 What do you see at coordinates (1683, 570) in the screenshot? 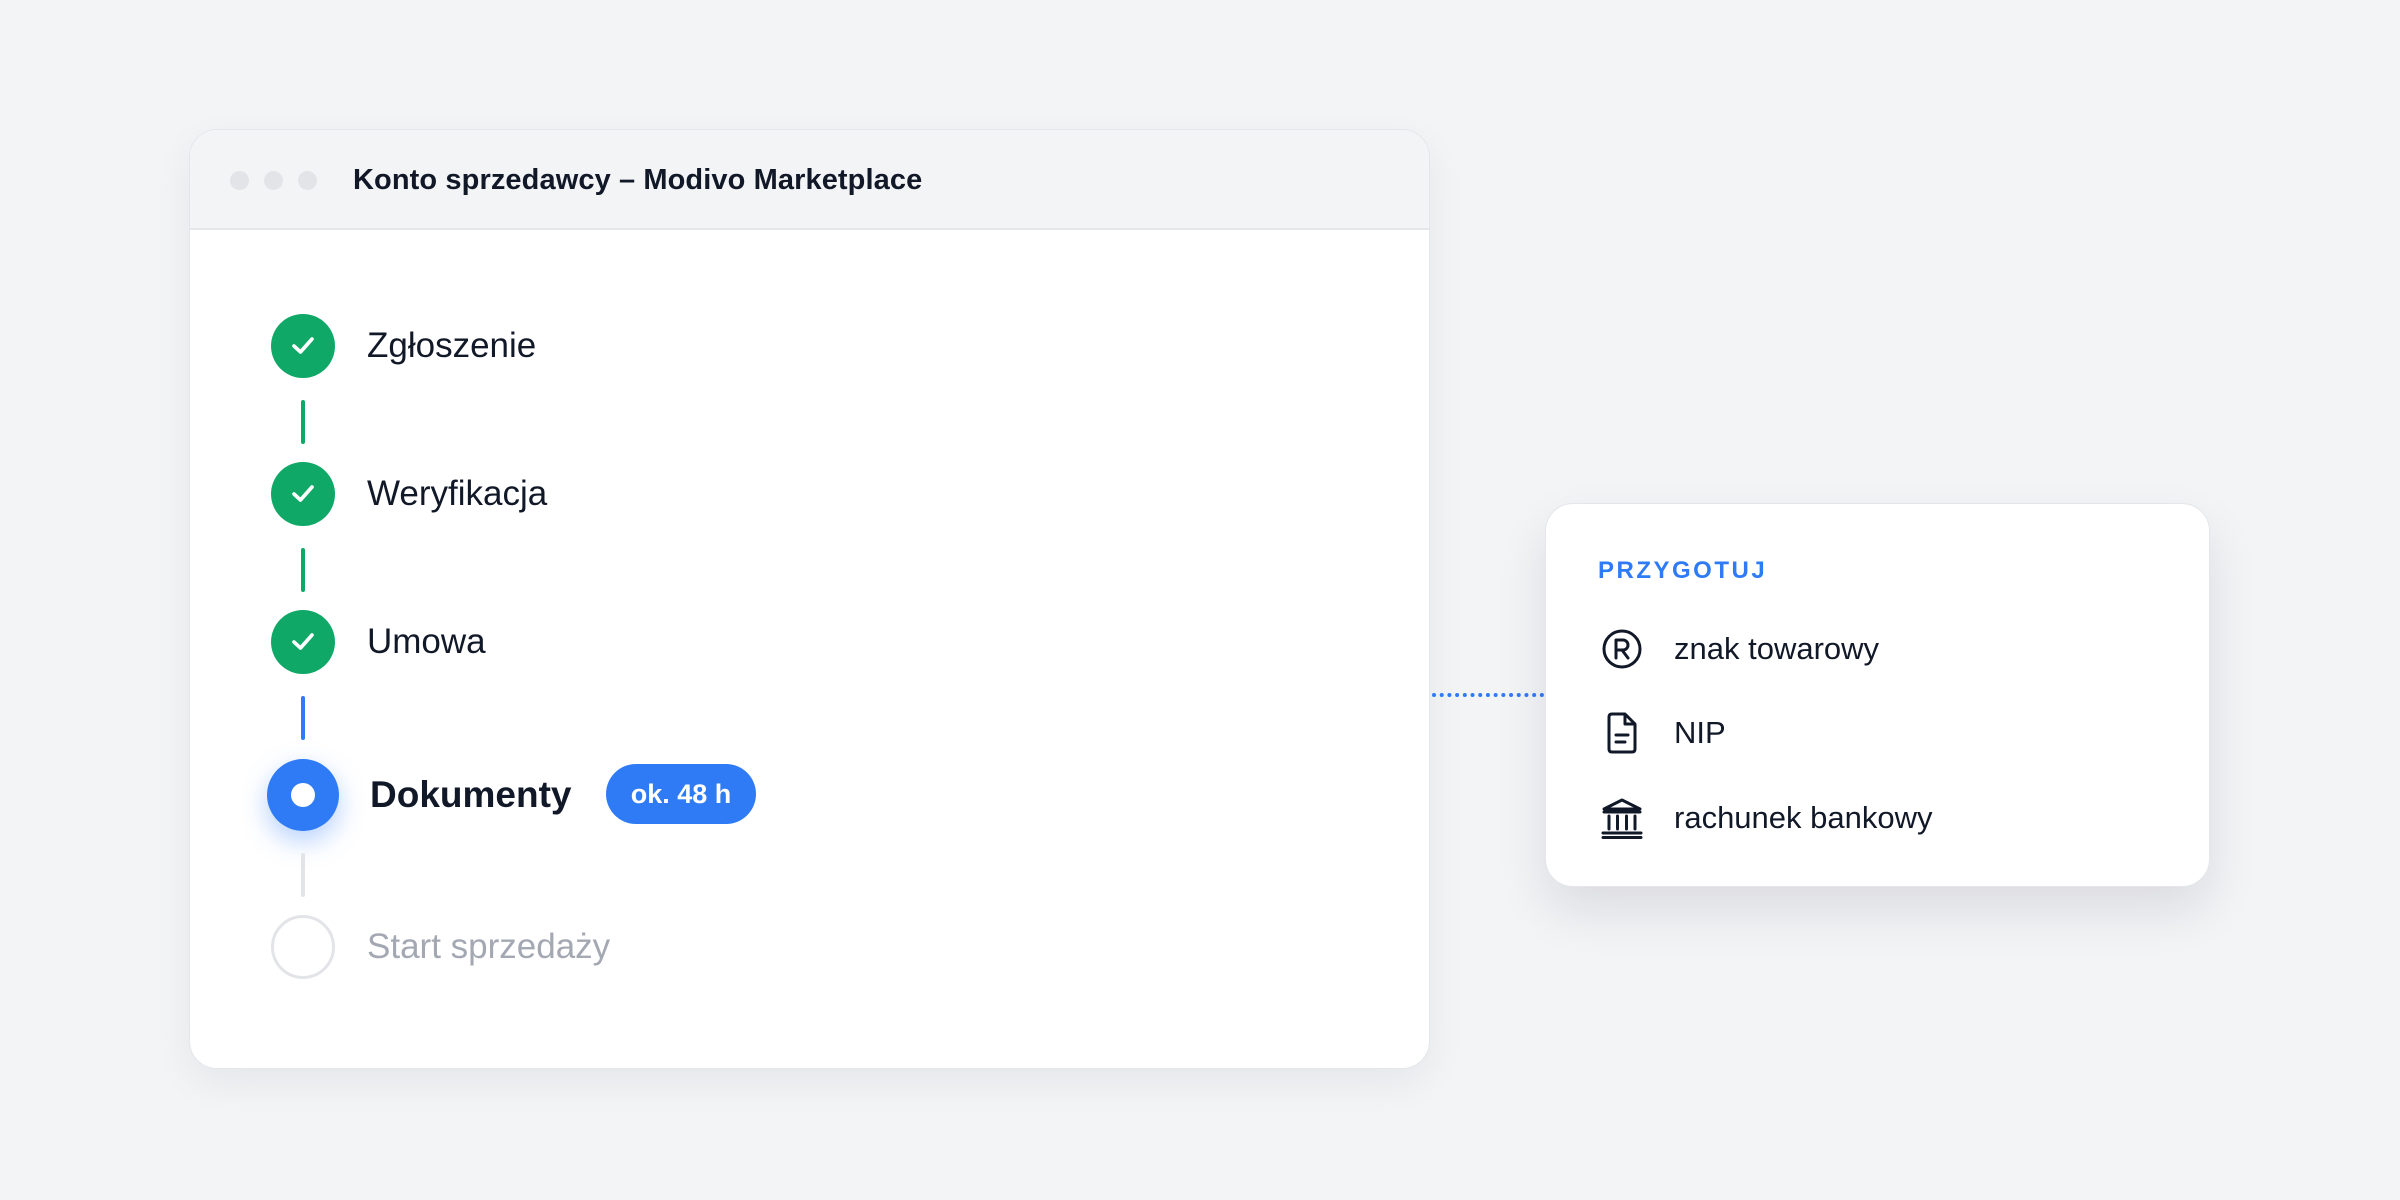
I see `card-title: PRZYGOTUJ` at bounding box center [1683, 570].